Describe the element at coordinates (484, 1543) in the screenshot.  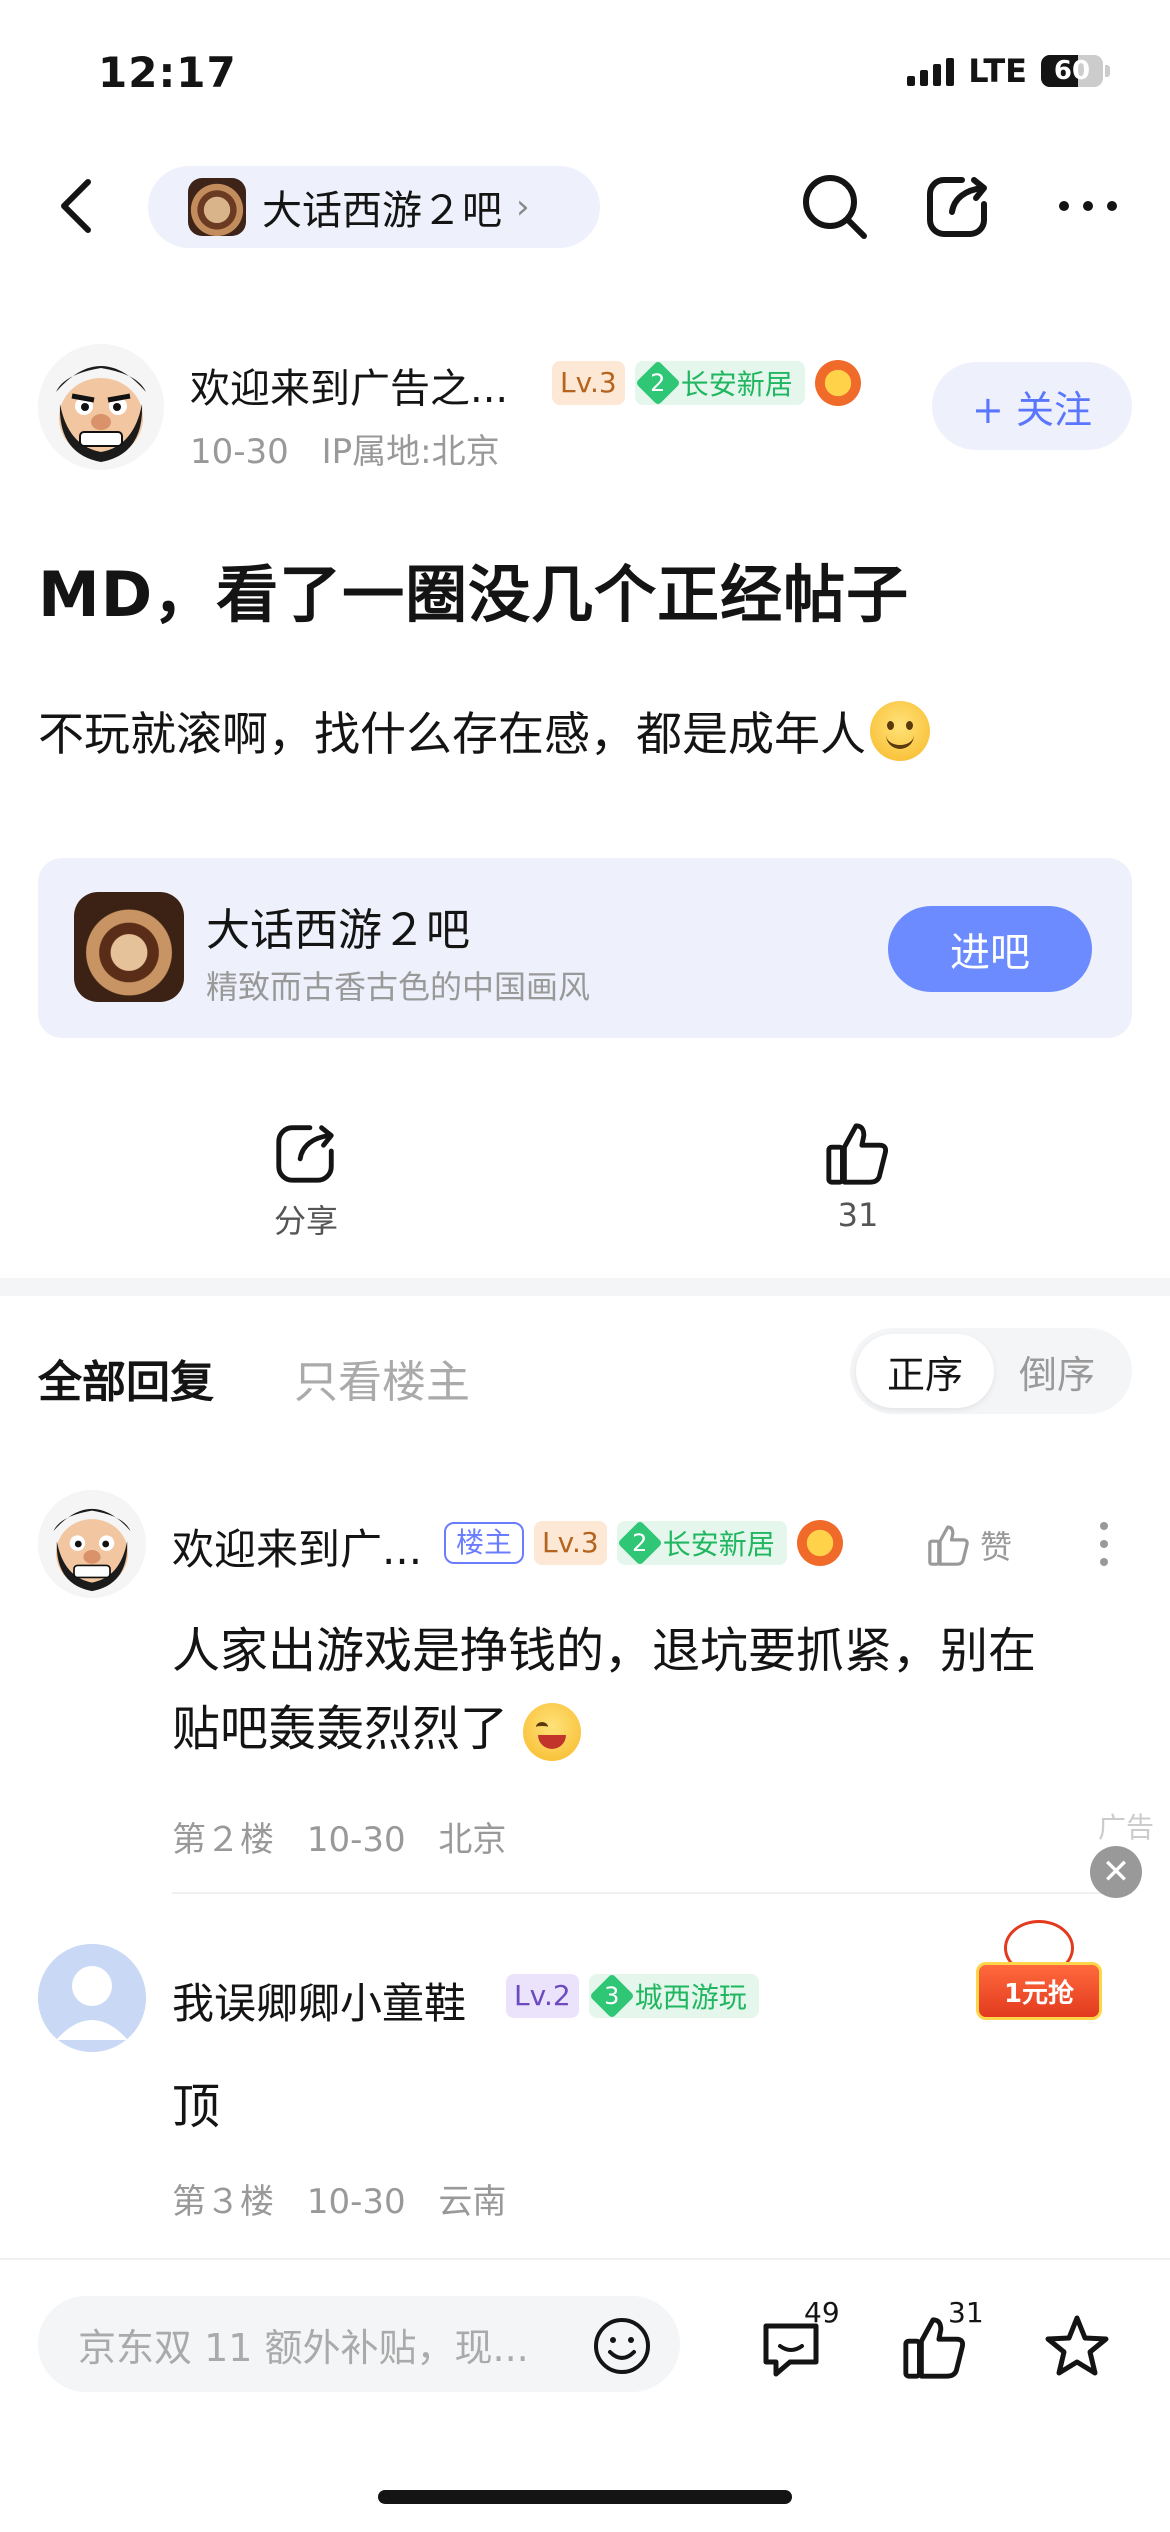
I see `op-tag: 楼主` at that location.